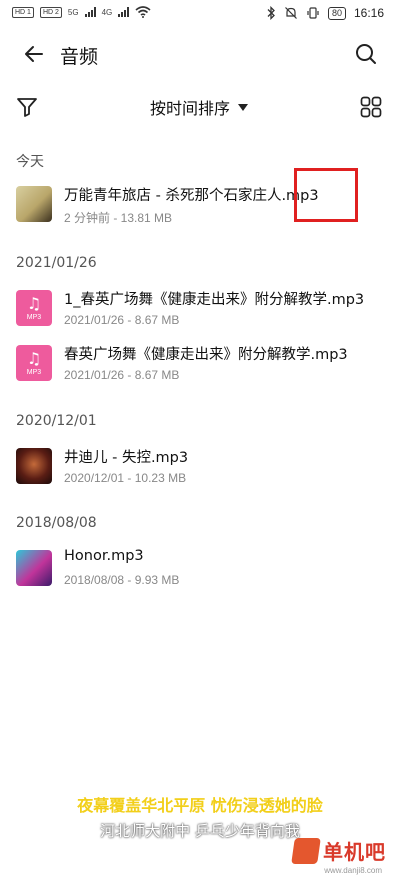 The image size is (400, 888). I want to click on caret-down-icon, so click(243, 107).